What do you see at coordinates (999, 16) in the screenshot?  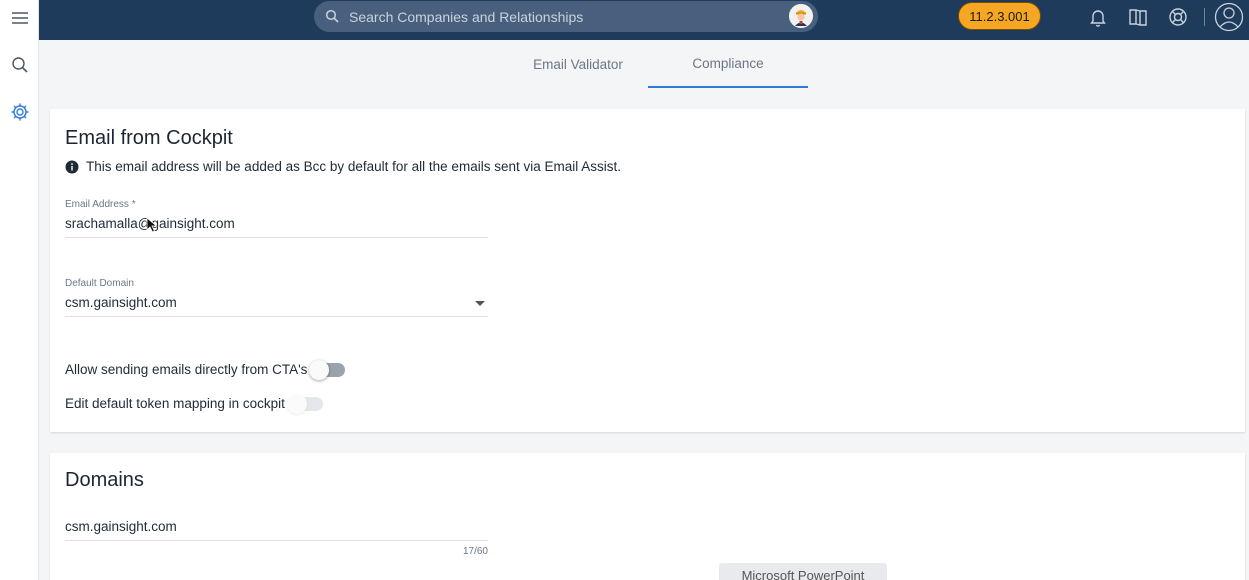 I see `version-badge: 11.2.3.001` at bounding box center [999, 16].